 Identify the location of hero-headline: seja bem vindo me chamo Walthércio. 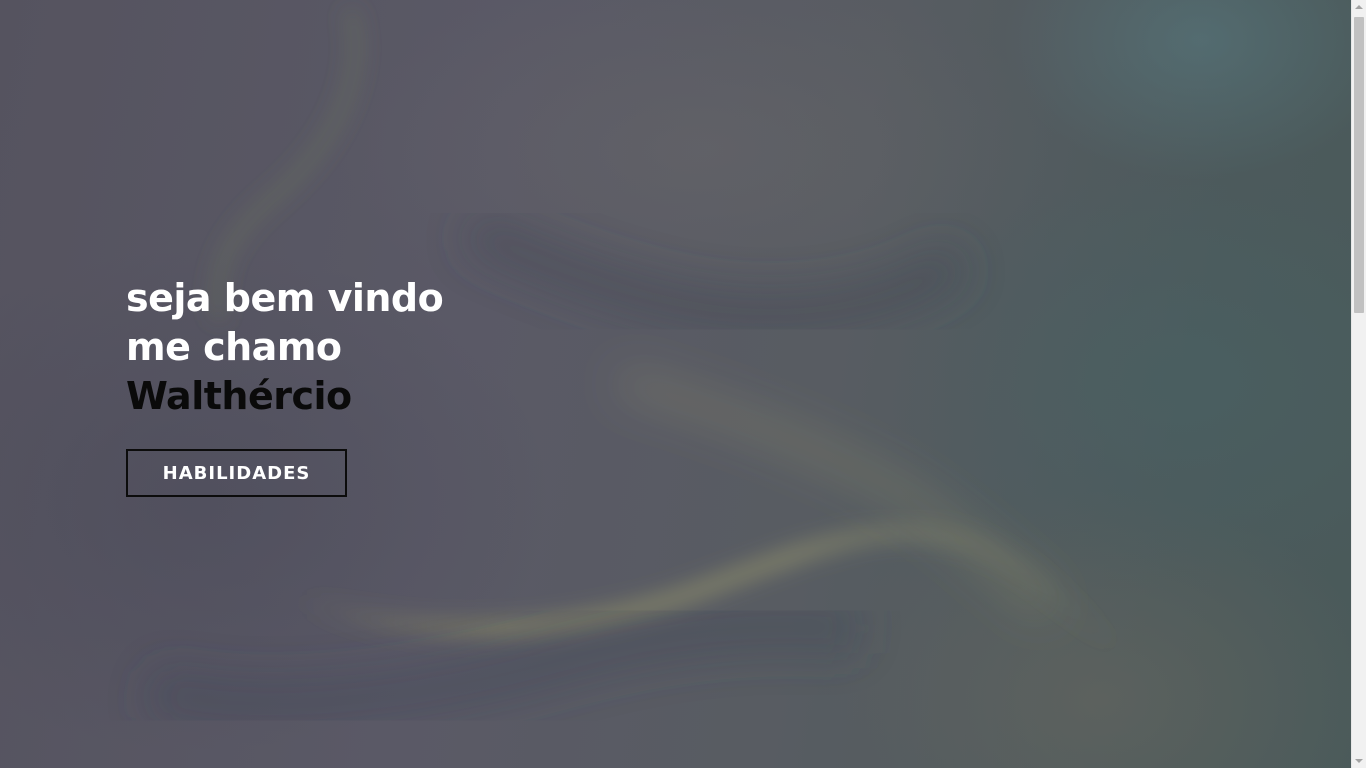
(285, 347).